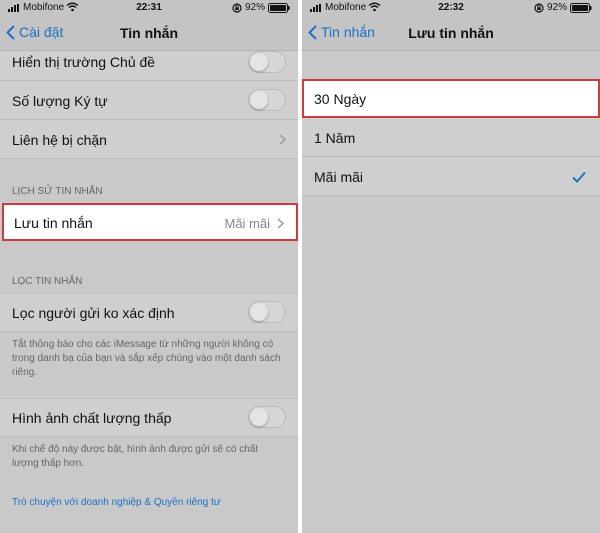 The width and height of the screenshot is (600, 533). Describe the element at coordinates (451, 33) in the screenshot. I see `nav-bar: Tin nhắn Lưu tin nhắn` at that location.